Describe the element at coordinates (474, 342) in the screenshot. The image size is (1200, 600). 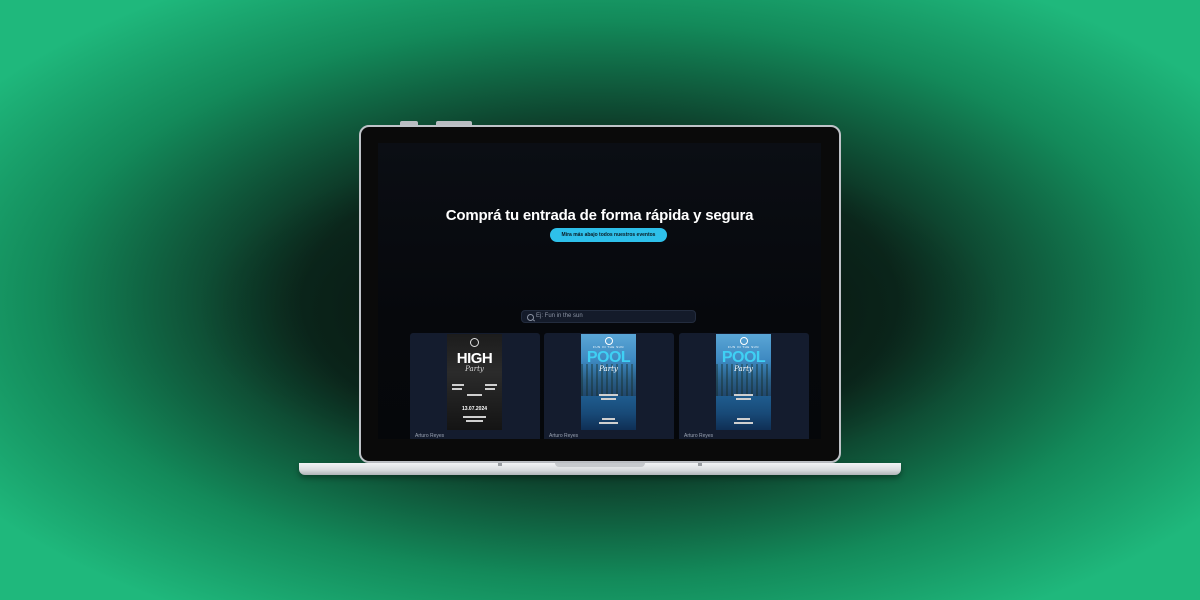
I see `logo-icon` at that location.